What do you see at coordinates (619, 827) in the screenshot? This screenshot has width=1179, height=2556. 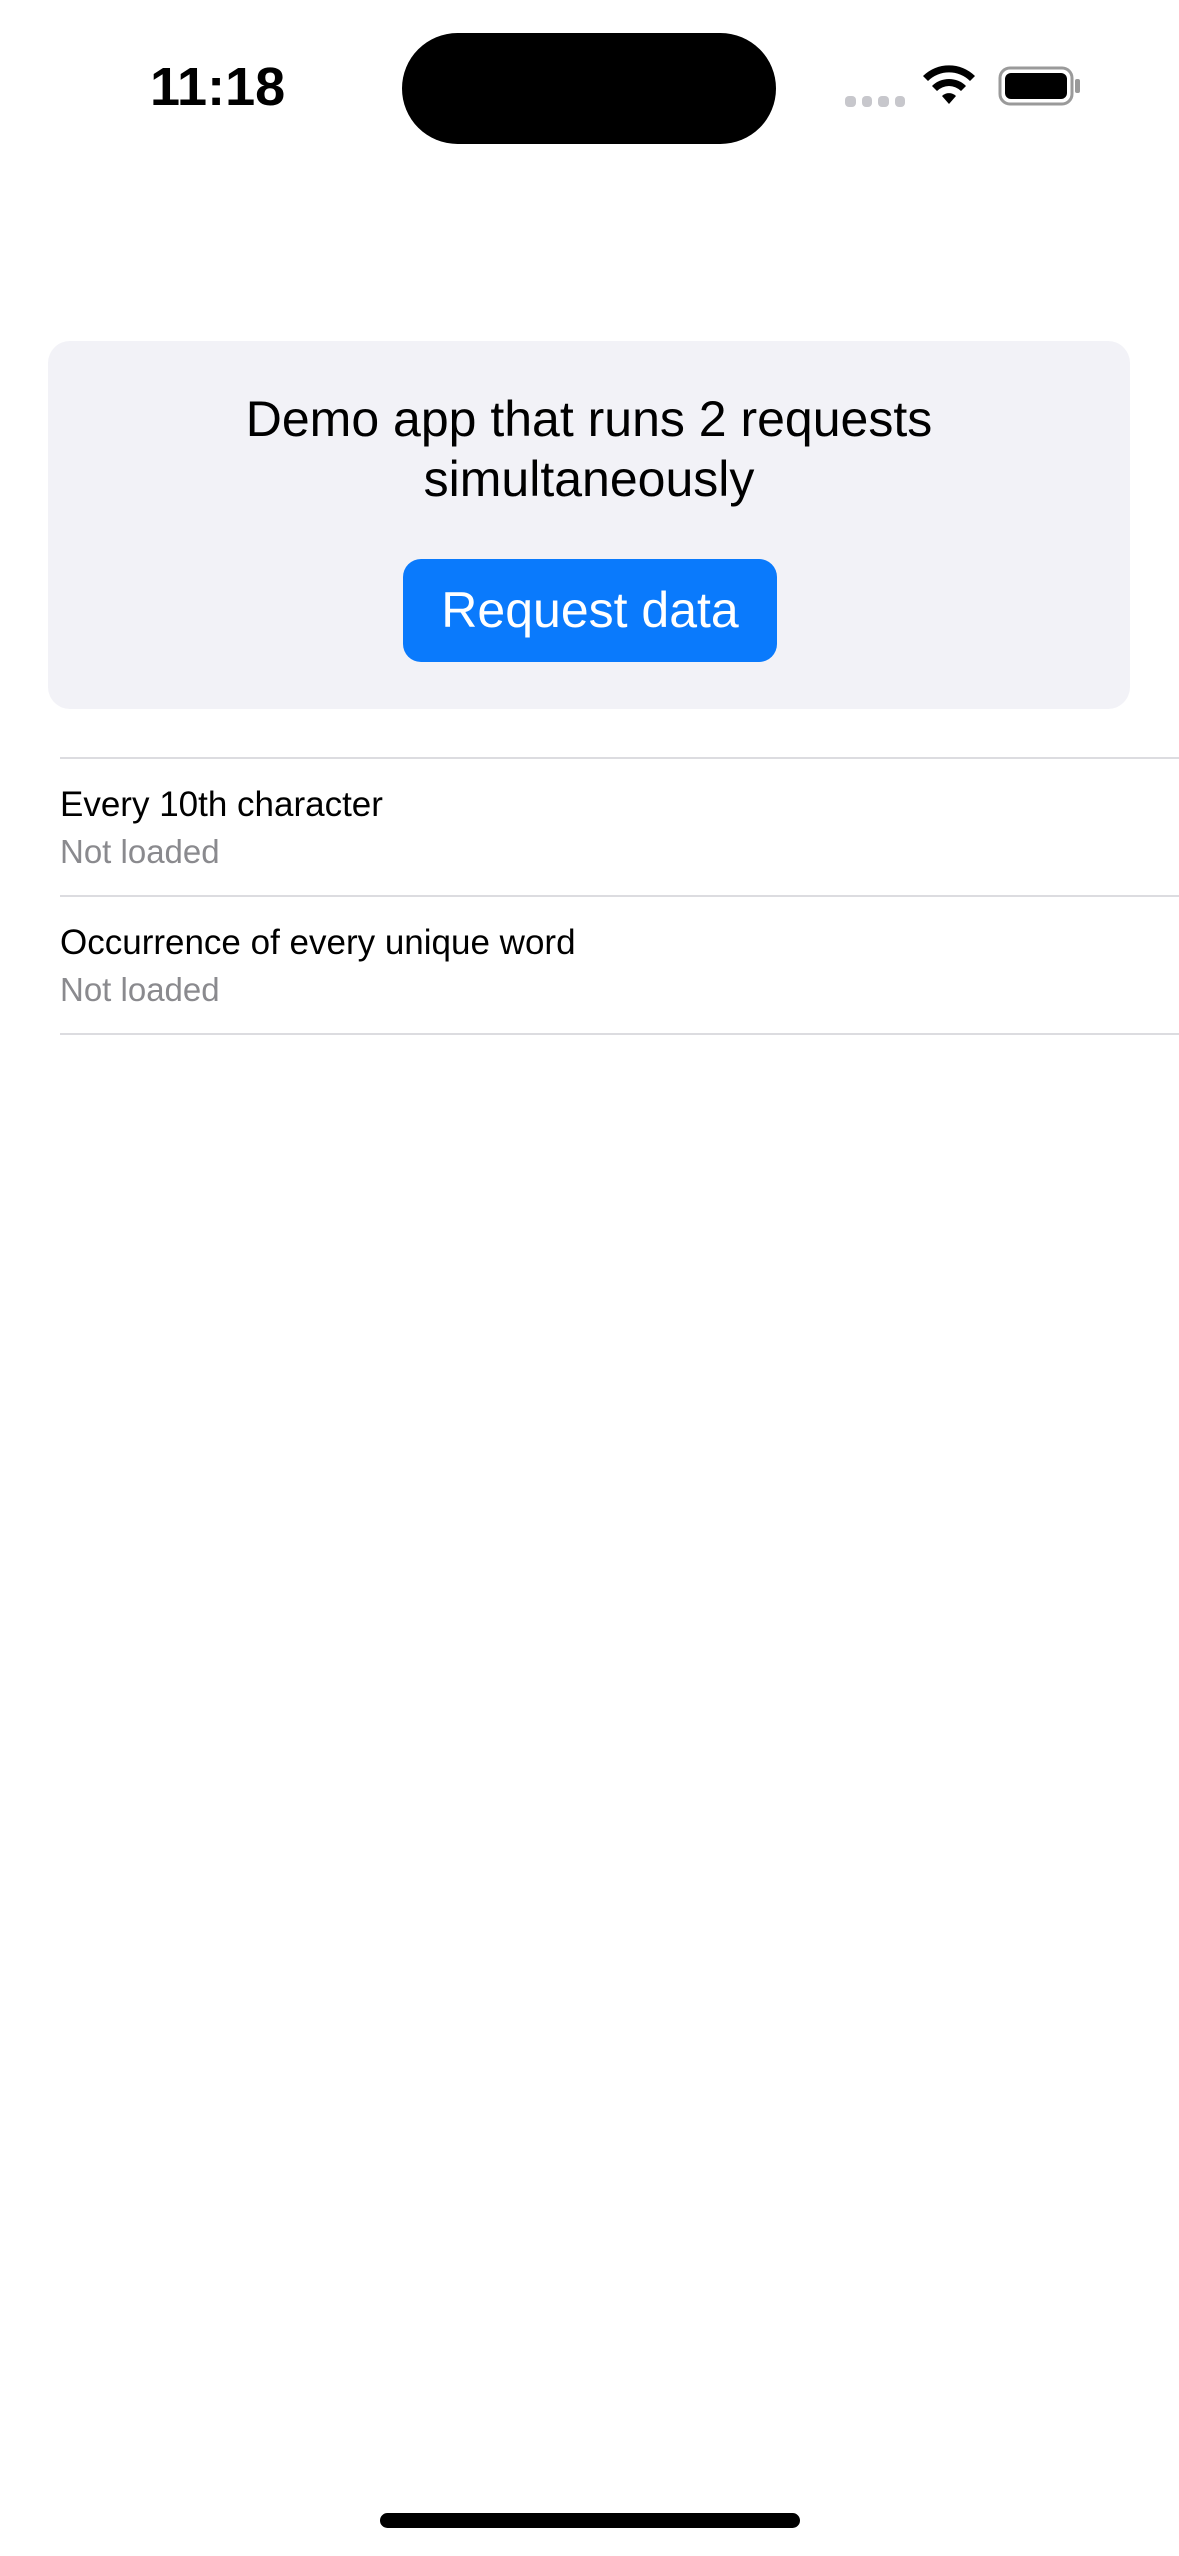 I see `list-item-every-10th-character: Every 10th character Not loaded` at bounding box center [619, 827].